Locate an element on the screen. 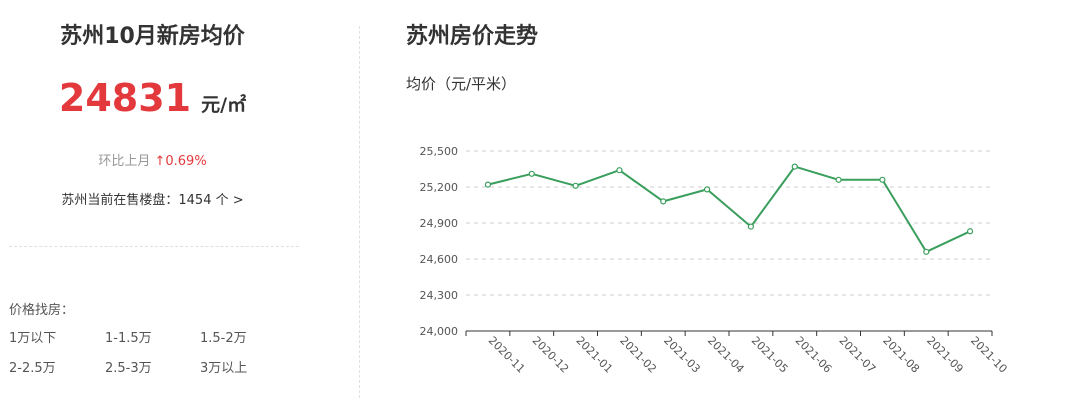 The height and width of the screenshot is (413, 1075). x-tick-label: 2021-05 is located at coordinates (770, 355).